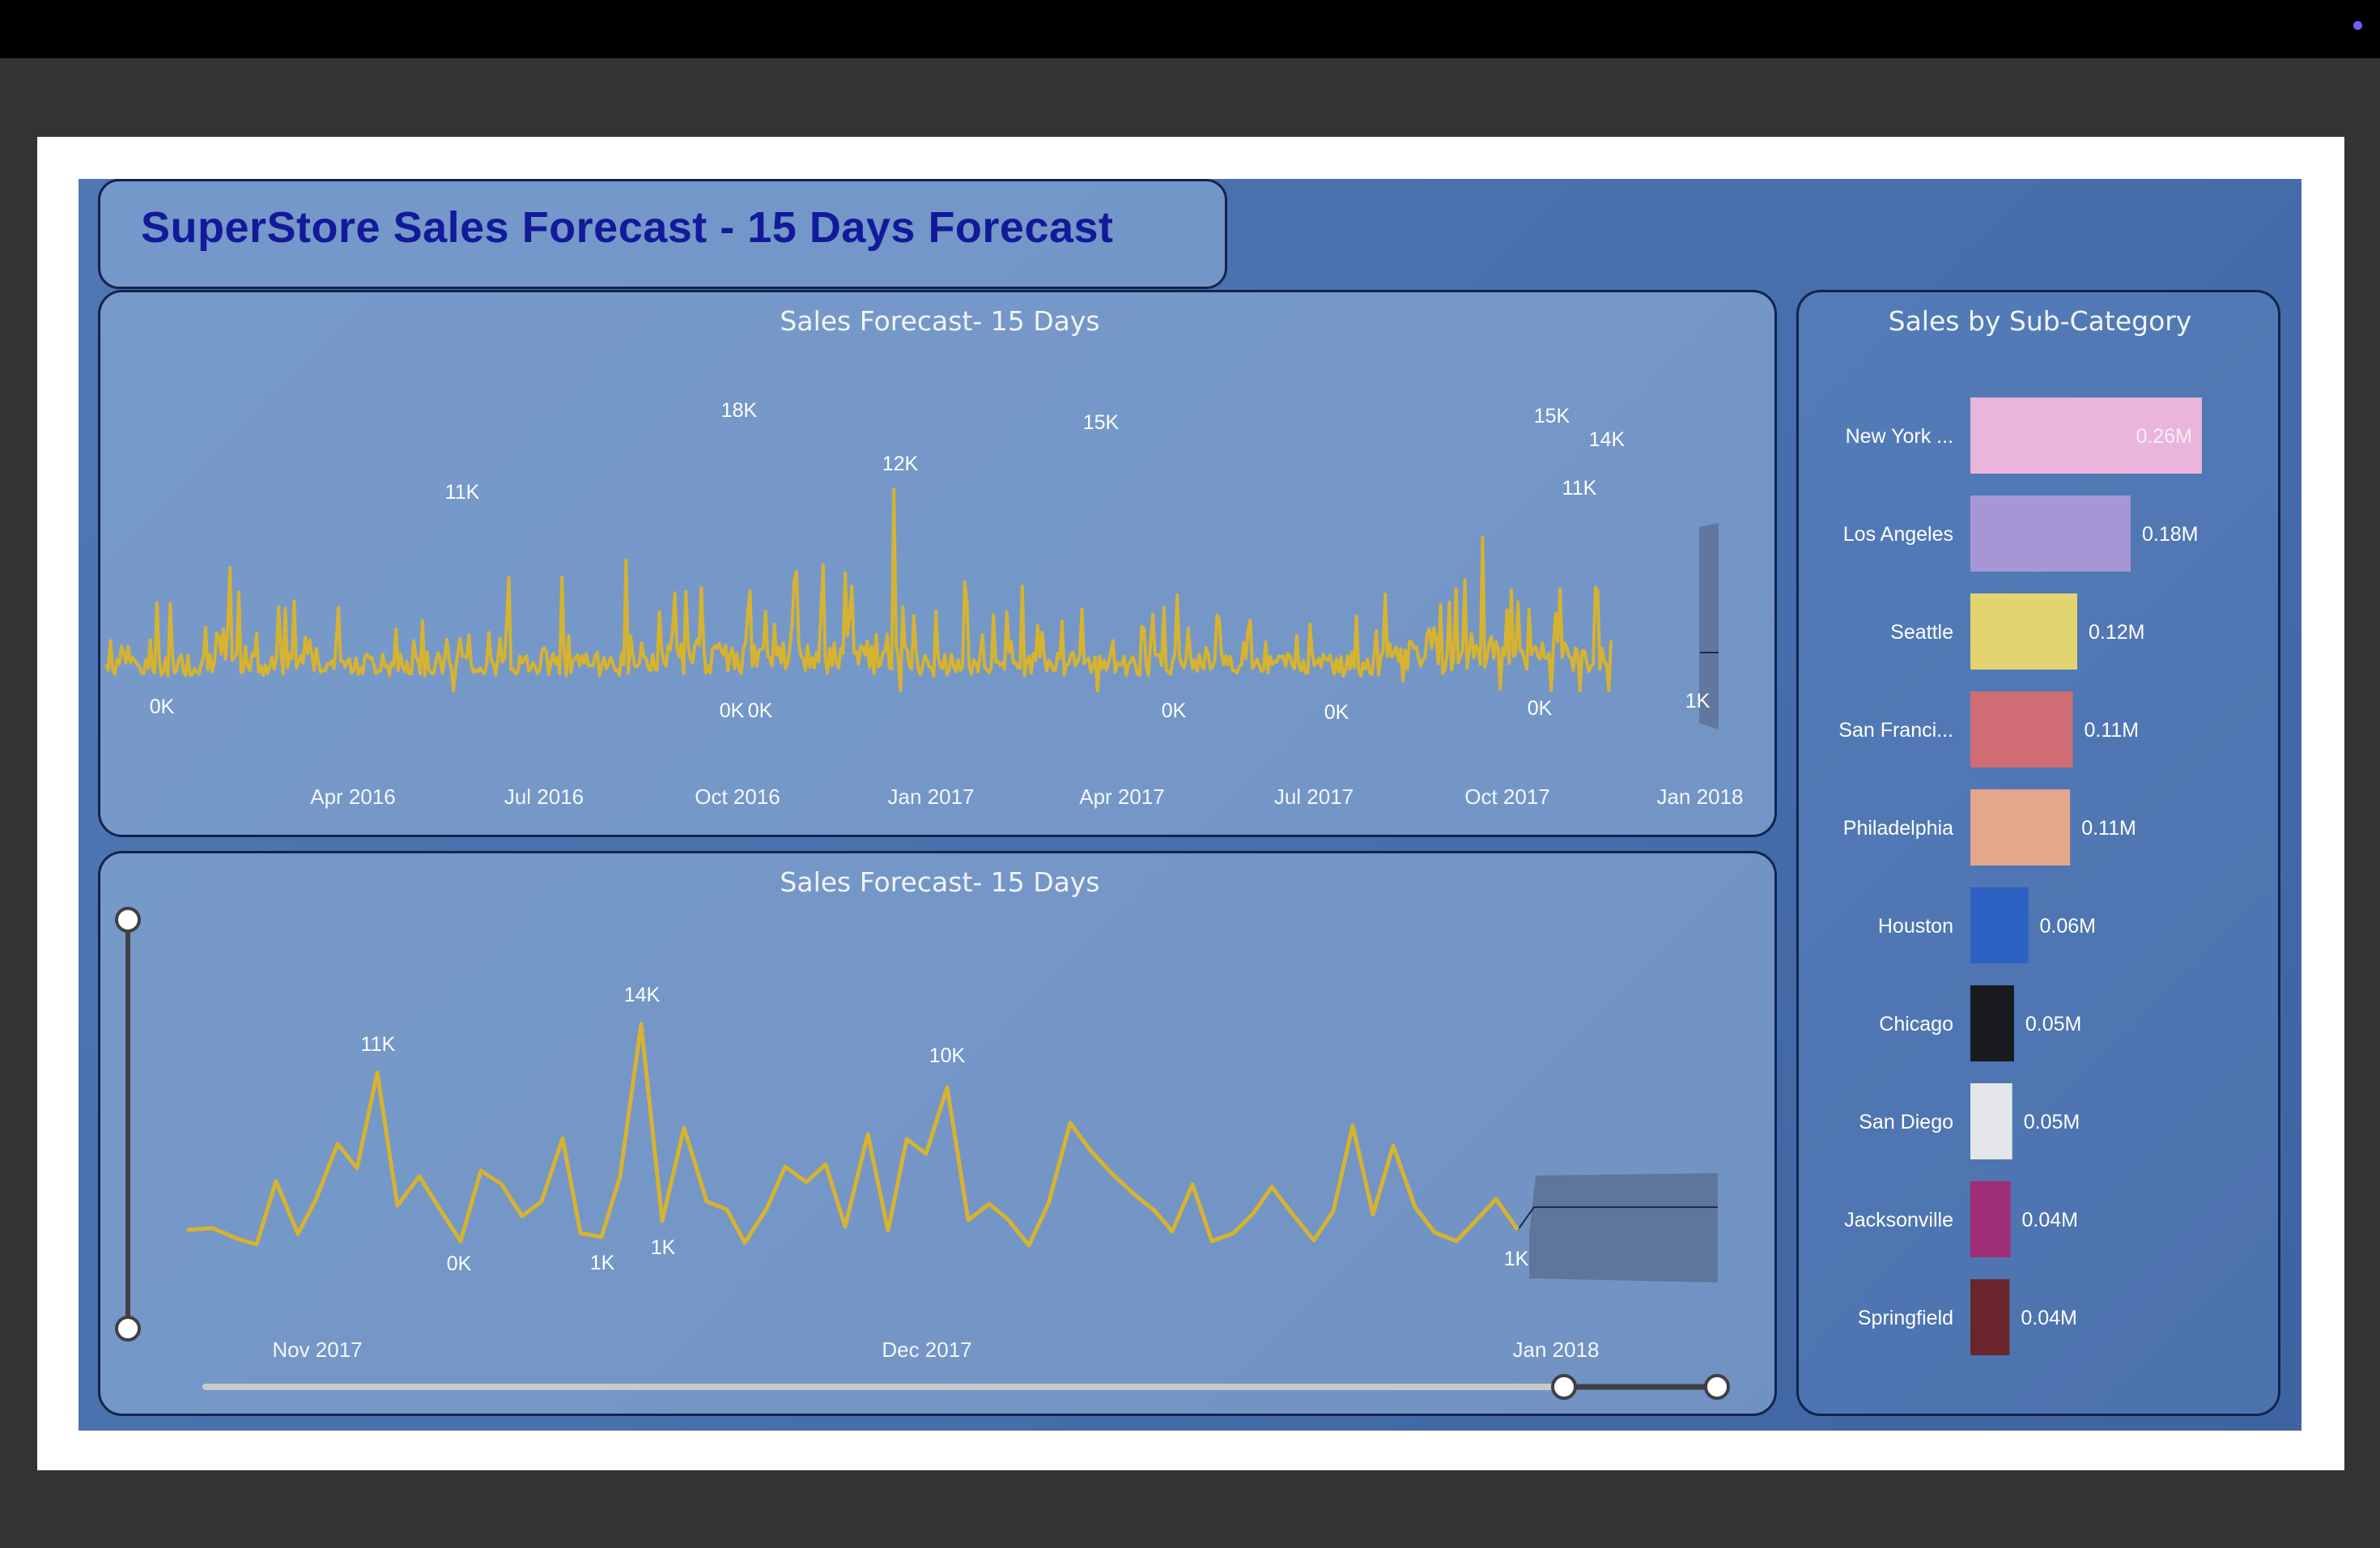 This screenshot has width=2380, height=1548. I want to click on bottom-x-tick-label: Dec 2017, so click(926, 1349).